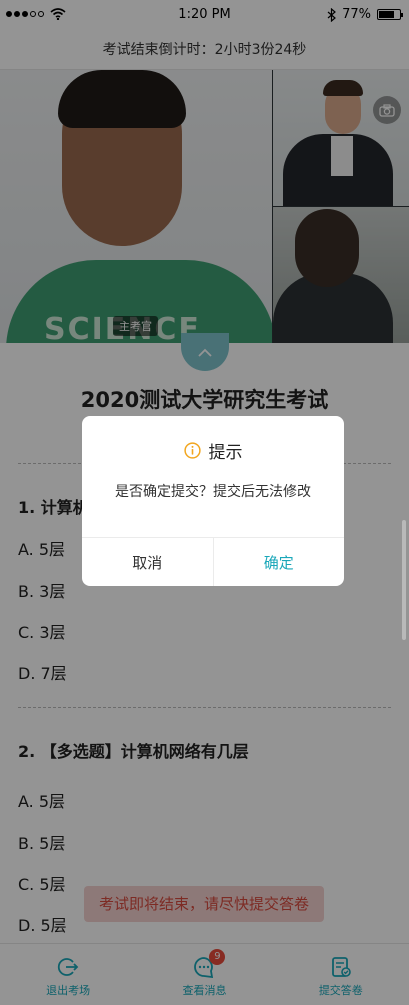  Describe the element at coordinates (148, 562) in the screenshot. I see `cancel-button: 取消` at that location.